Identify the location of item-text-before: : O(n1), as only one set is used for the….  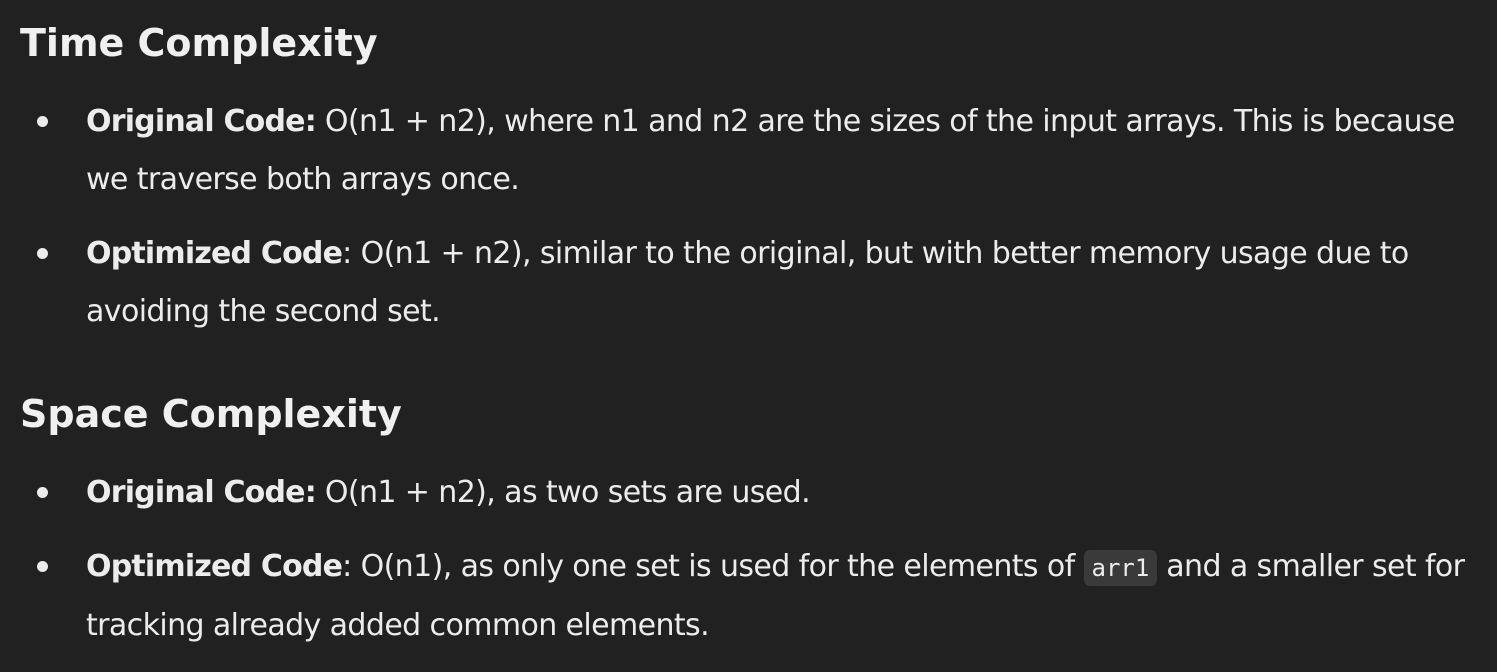
(713, 566).